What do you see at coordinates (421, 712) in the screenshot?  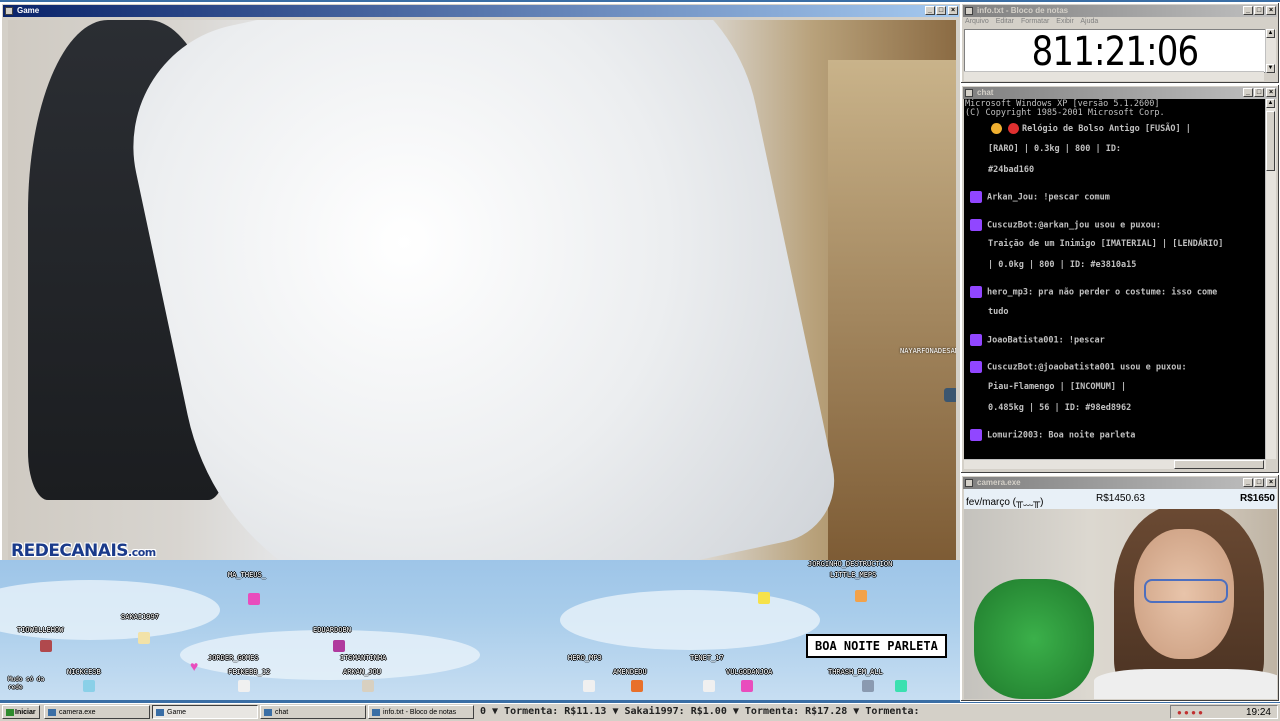 I see `task-notepad: info.txt - Bloco de notas` at bounding box center [421, 712].